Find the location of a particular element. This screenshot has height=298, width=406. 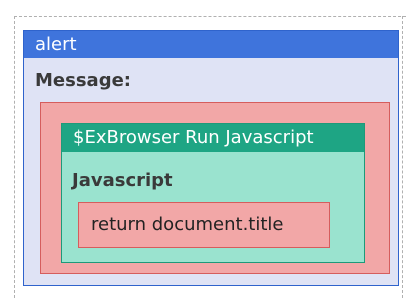

alert-block-title: alert is located at coordinates (211, 44).